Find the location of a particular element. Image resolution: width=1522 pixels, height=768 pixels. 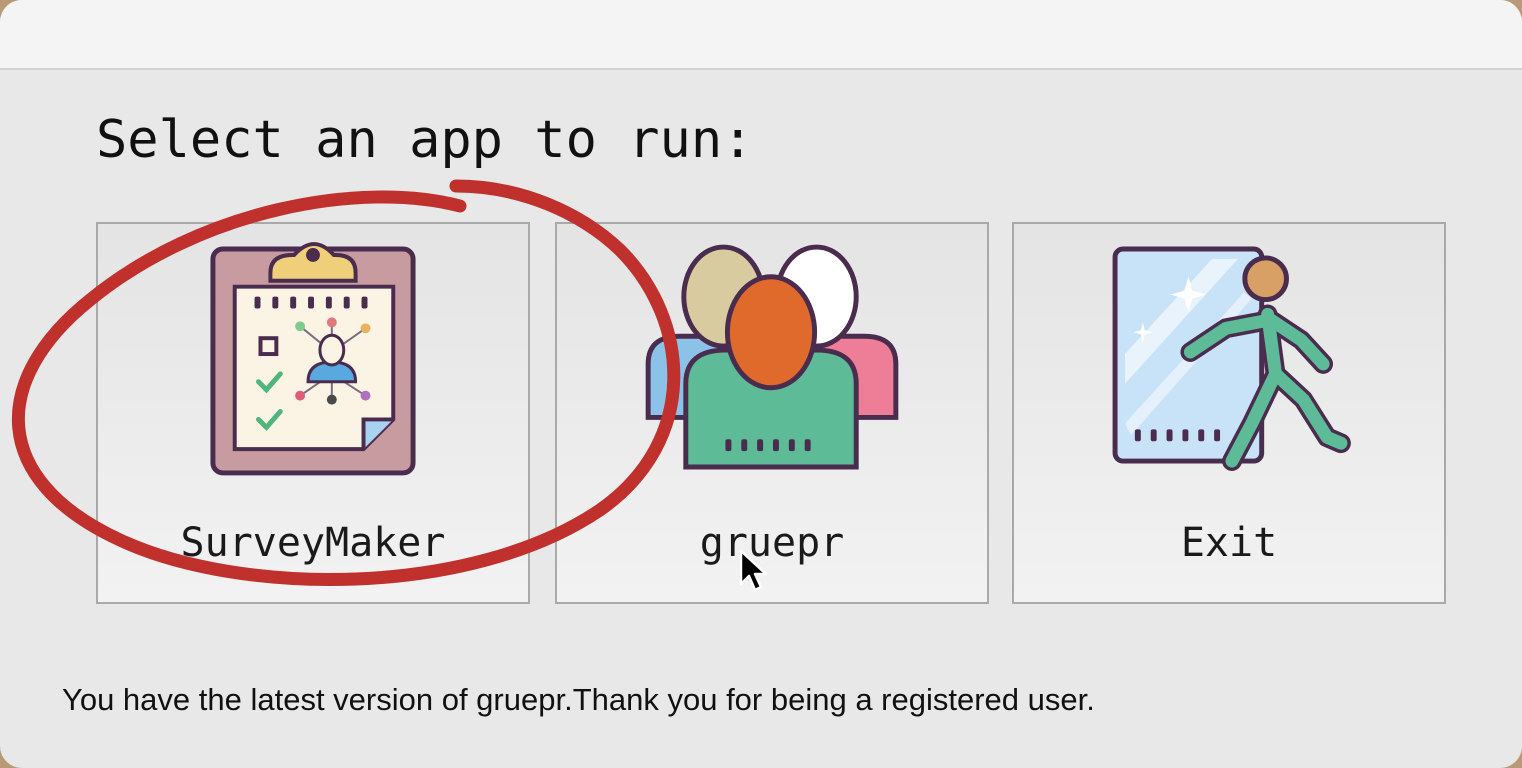

clipboard-survey-icon is located at coordinates (313, 359).